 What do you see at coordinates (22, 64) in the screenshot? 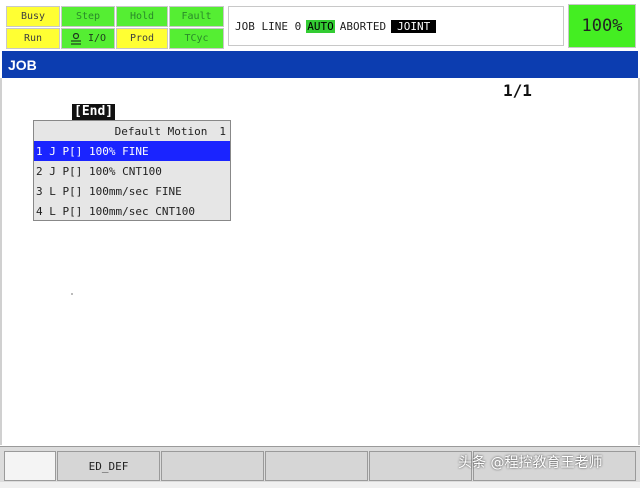
I see `screen-title: JOB` at bounding box center [22, 64].